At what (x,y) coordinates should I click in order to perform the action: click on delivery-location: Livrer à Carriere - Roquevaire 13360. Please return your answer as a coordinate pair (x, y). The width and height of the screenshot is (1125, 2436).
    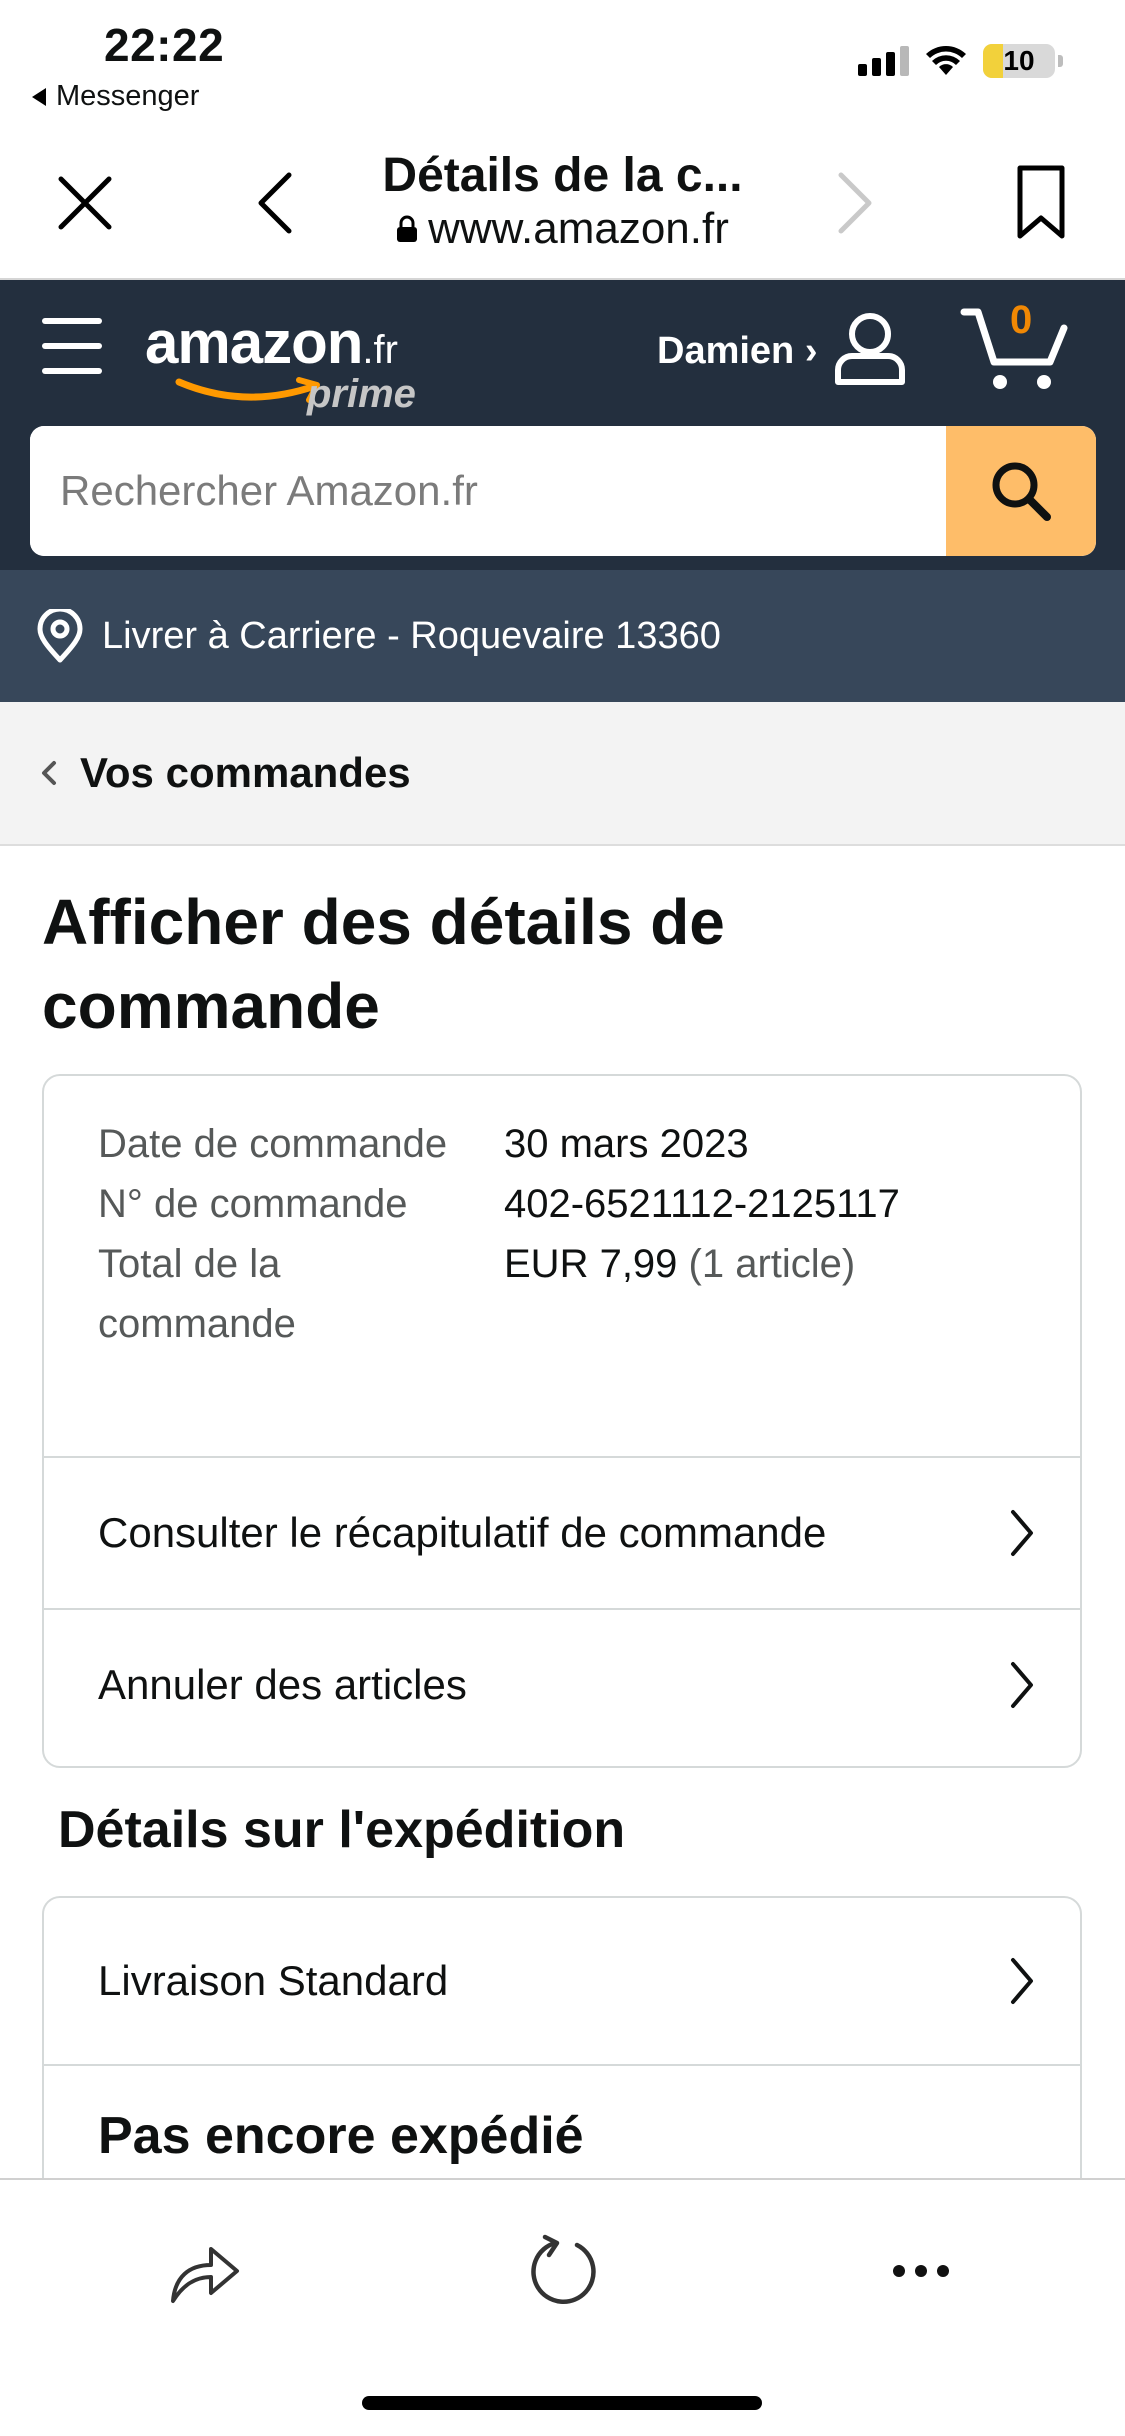
    Looking at the image, I should click on (562, 636).